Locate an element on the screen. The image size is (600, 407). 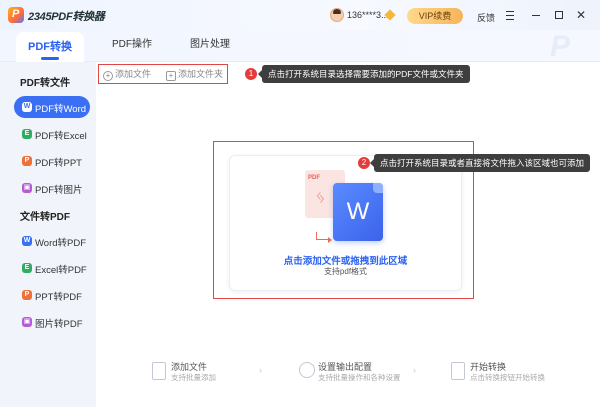
sidebar-item-pdf-to-ppt: P PDF转PPT is located at coordinates (52, 161).